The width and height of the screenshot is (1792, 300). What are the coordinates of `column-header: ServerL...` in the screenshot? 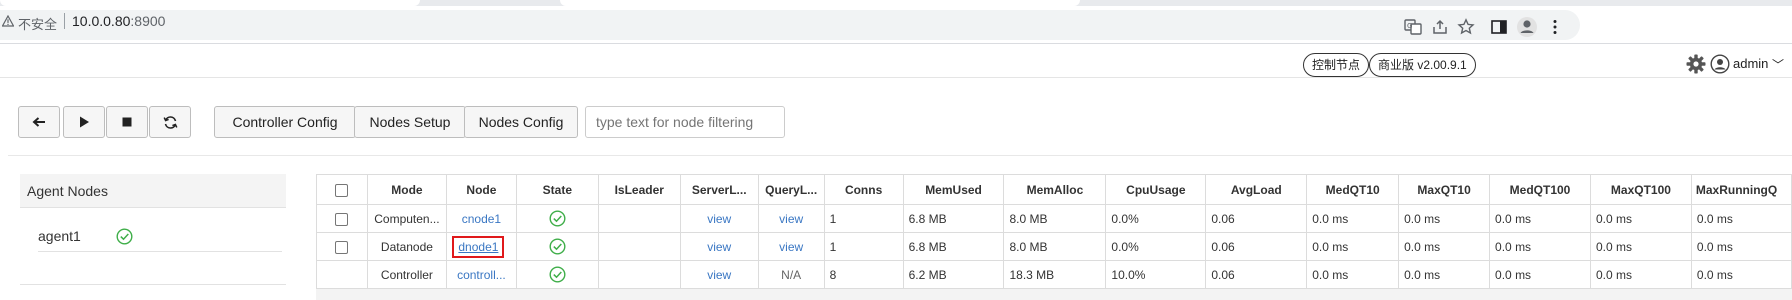 It's located at (719, 189).